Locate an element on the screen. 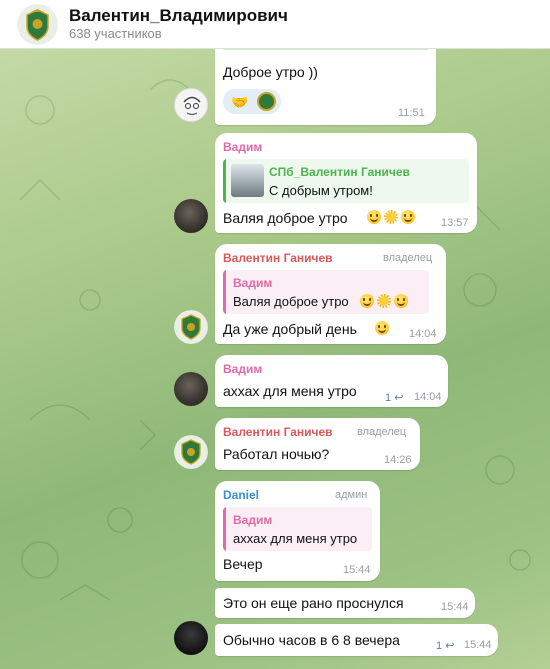 The width and height of the screenshot is (550, 669). message-bubble: Это он еще рано проснулся 15:44 is located at coordinates (345, 603).